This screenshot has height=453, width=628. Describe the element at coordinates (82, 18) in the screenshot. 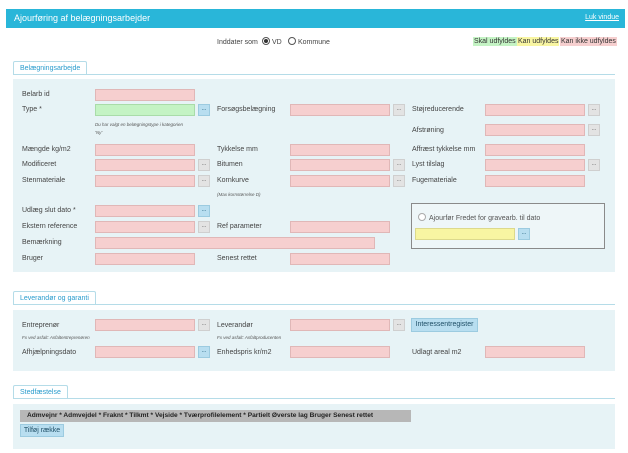

I see `window-title: Ajourføring af belægningsarbejder` at that location.